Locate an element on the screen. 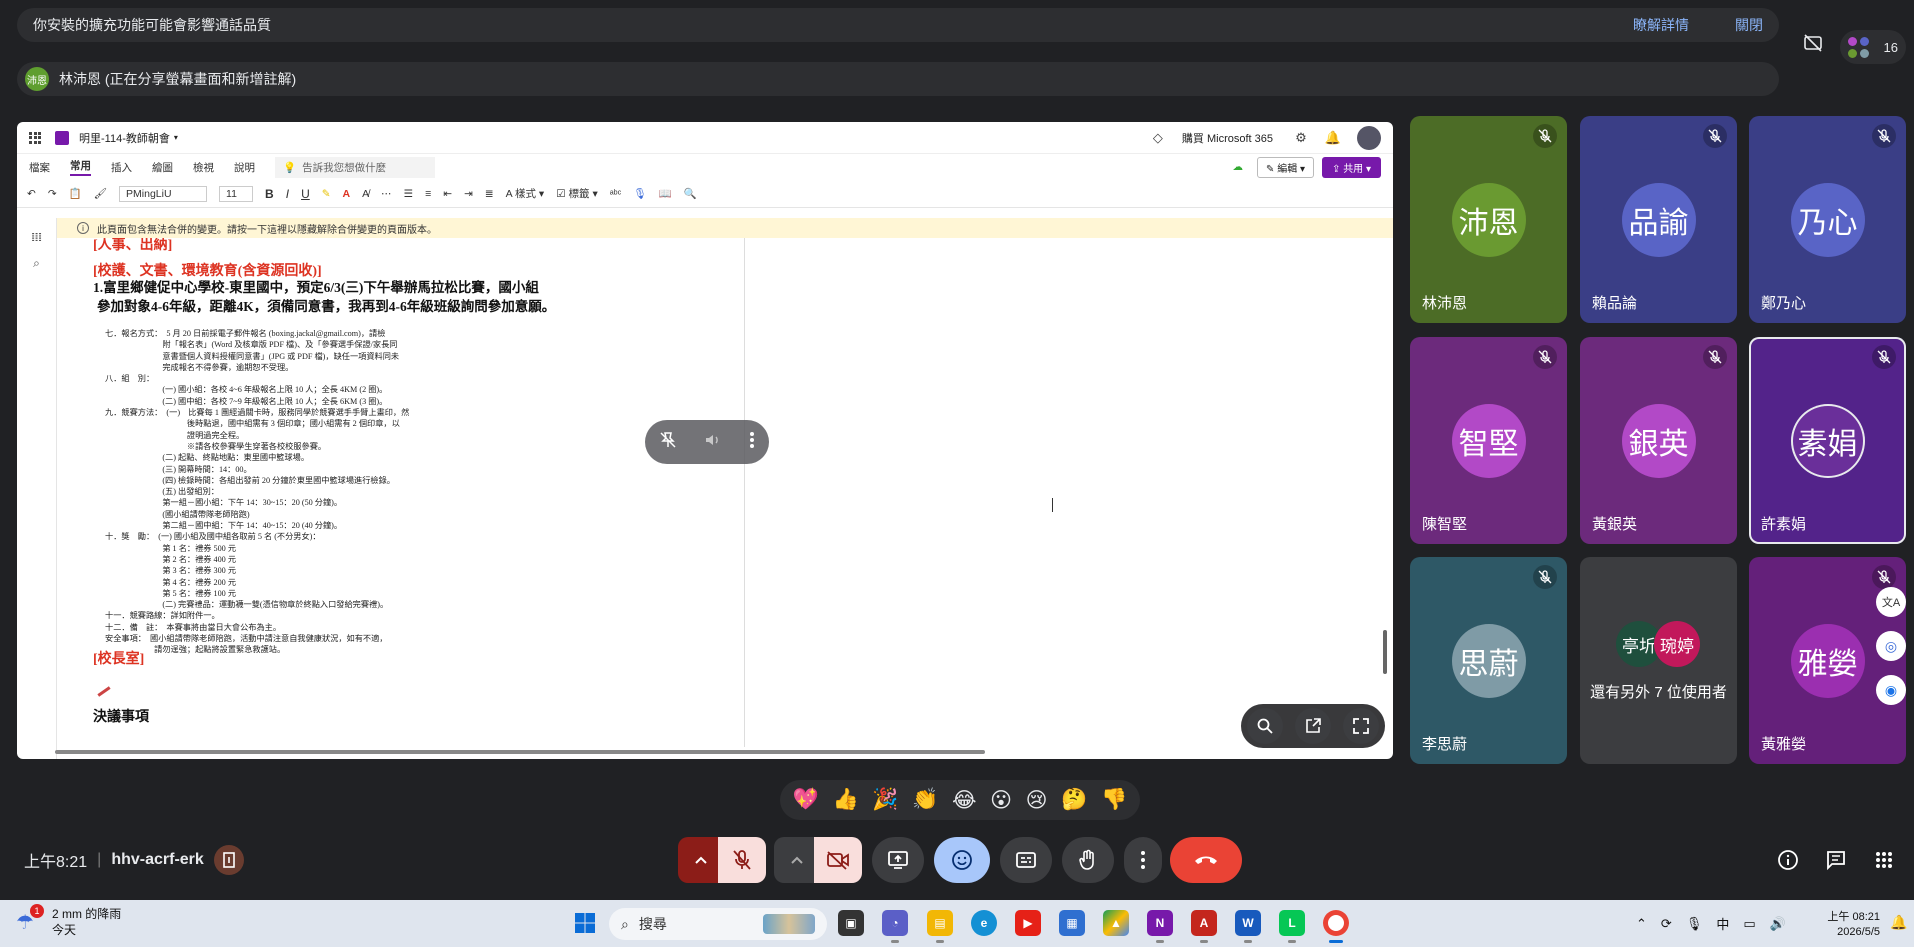  self-view-hidden-button is located at coordinates (1813, 43).